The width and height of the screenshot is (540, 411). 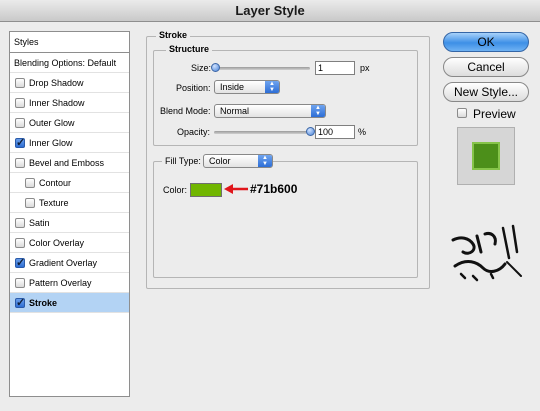 I want to click on style-item-label: Outer Glow, so click(x=52, y=123).